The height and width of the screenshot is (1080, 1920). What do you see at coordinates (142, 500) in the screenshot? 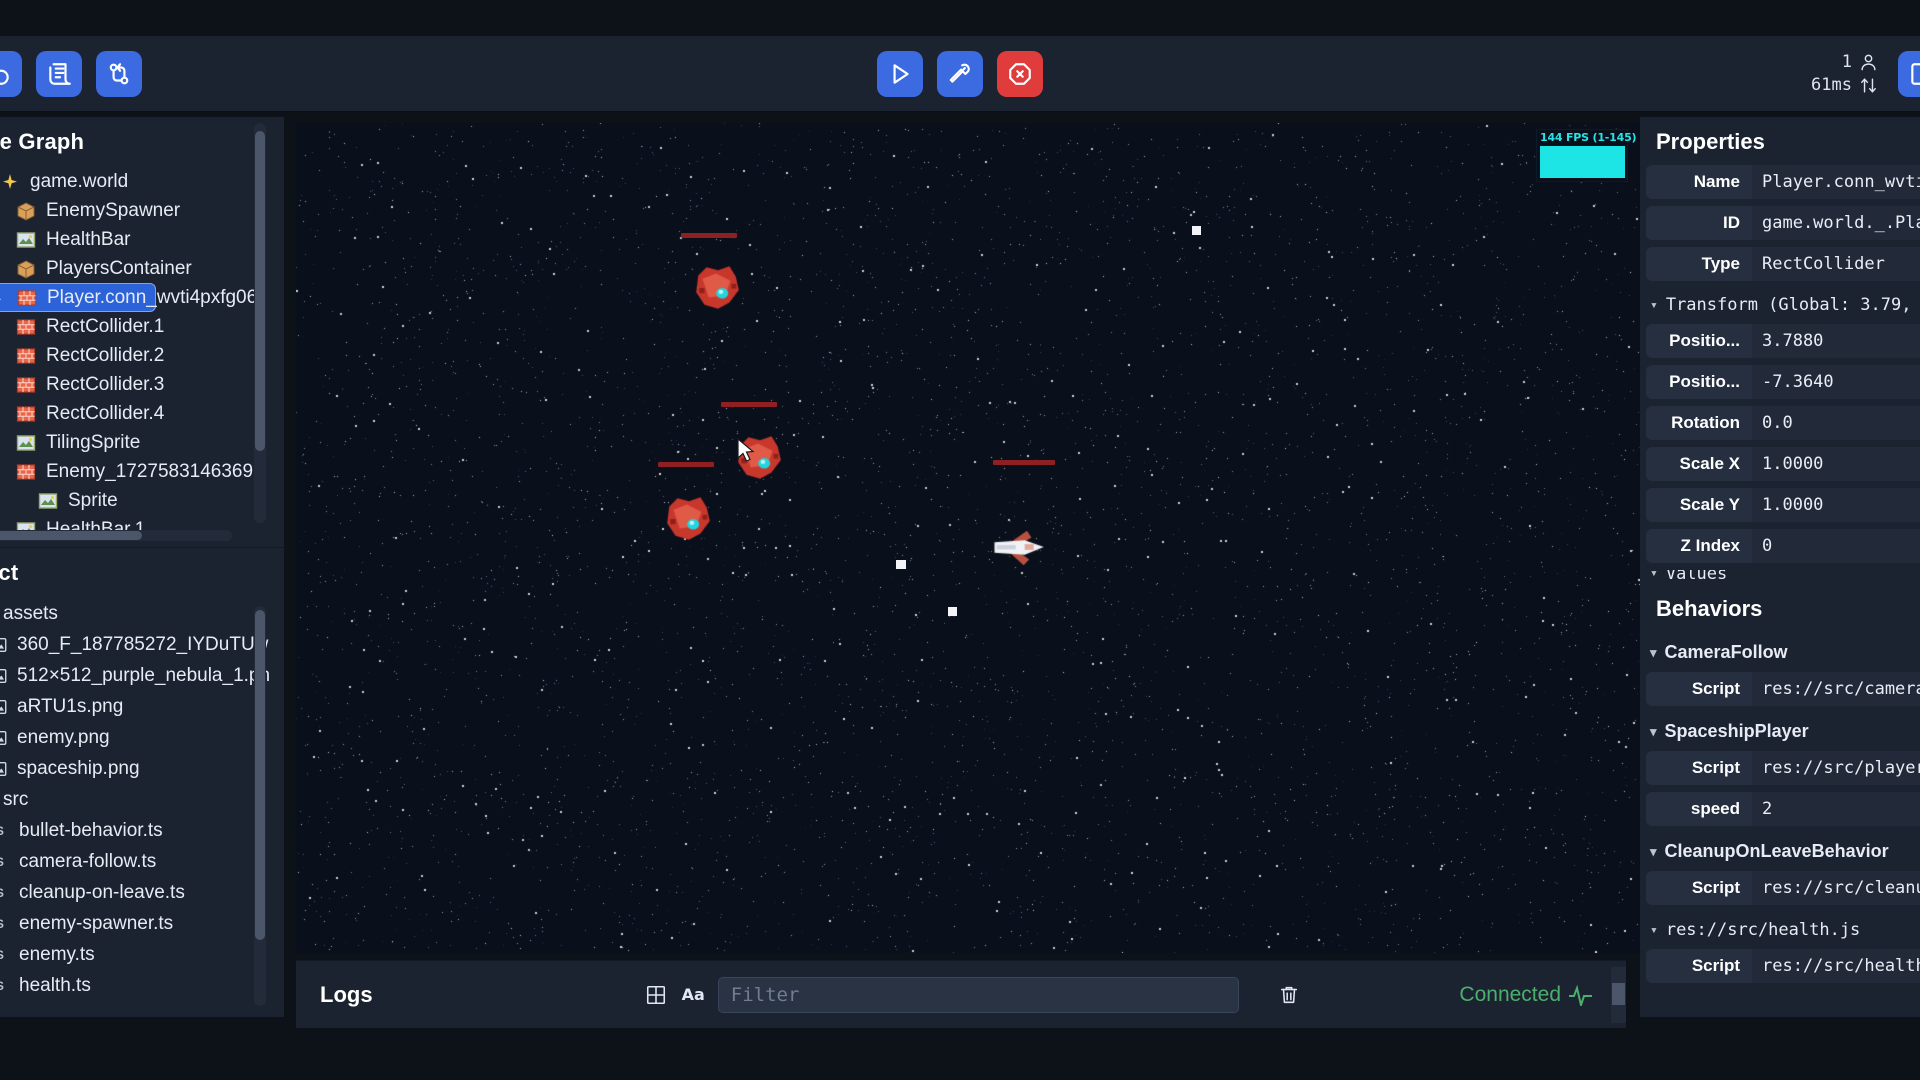
I see `scene-node: Sprite` at bounding box center [142, 500].